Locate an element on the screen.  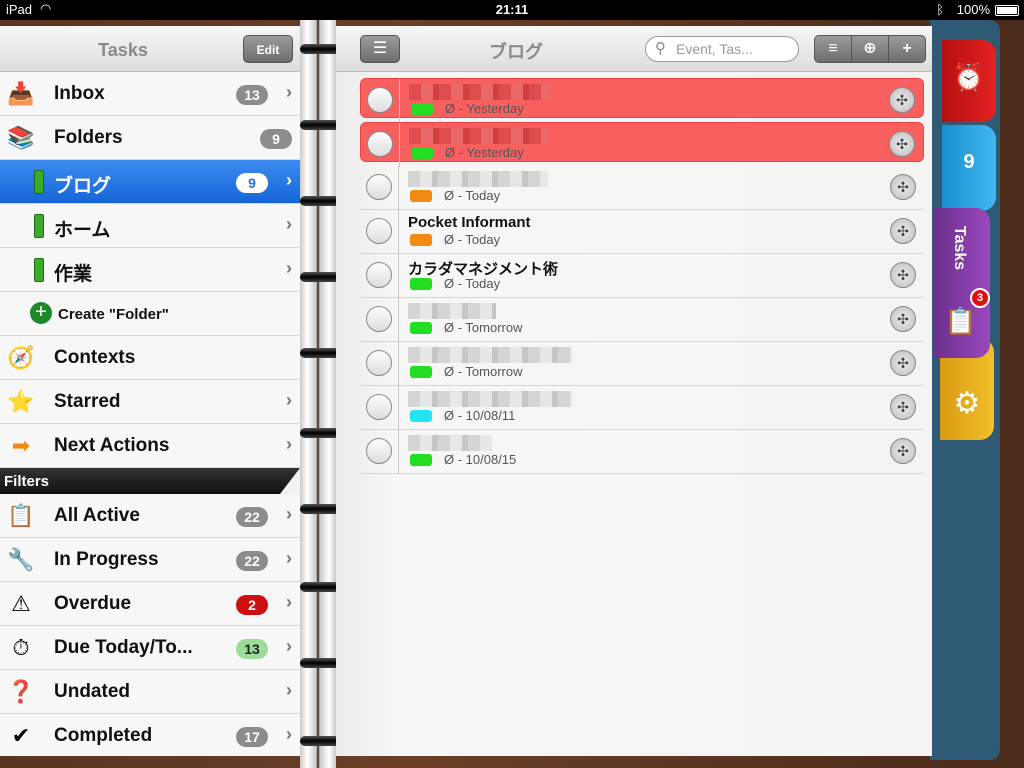
filter-label: Overdue is located at coordinates (93, 603).